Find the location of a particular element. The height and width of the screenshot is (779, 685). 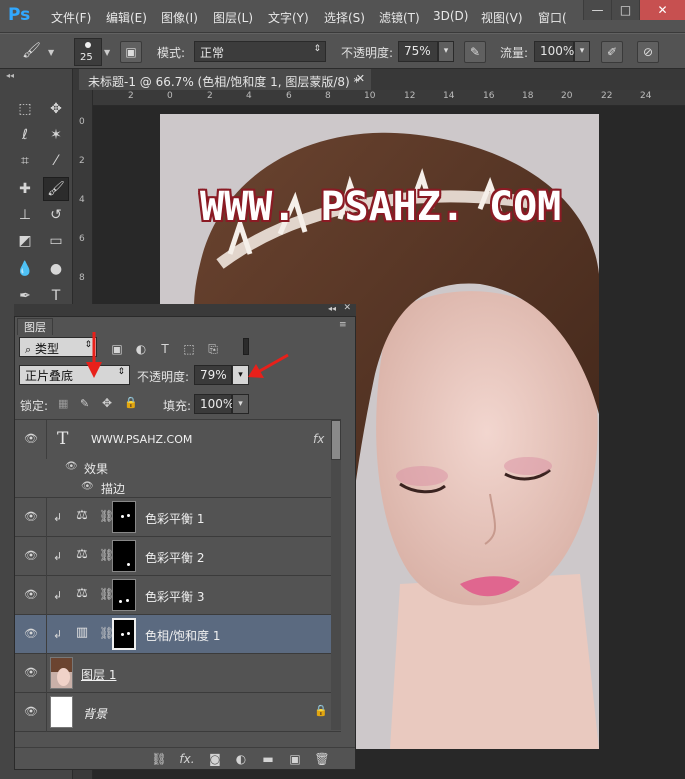

flow-dropdown-icon: ▾ is located at coordinates (582, 51).